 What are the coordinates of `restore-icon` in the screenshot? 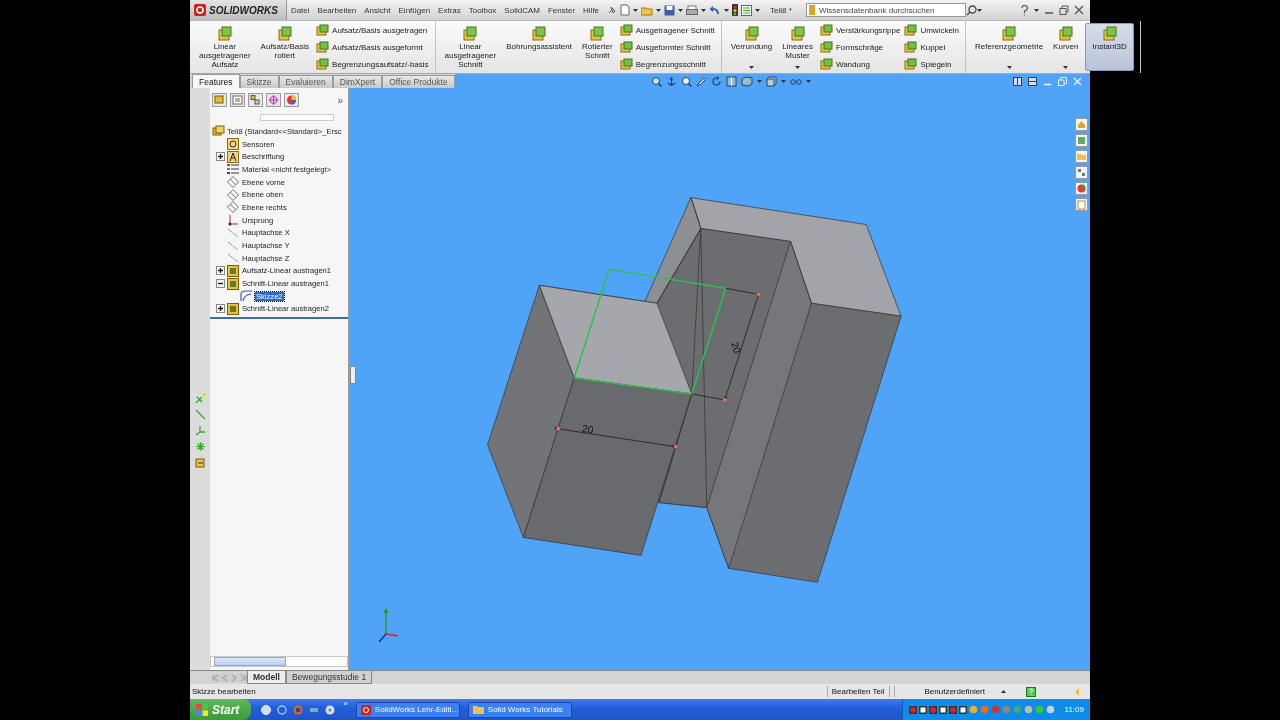 It's located at (1064, 10).